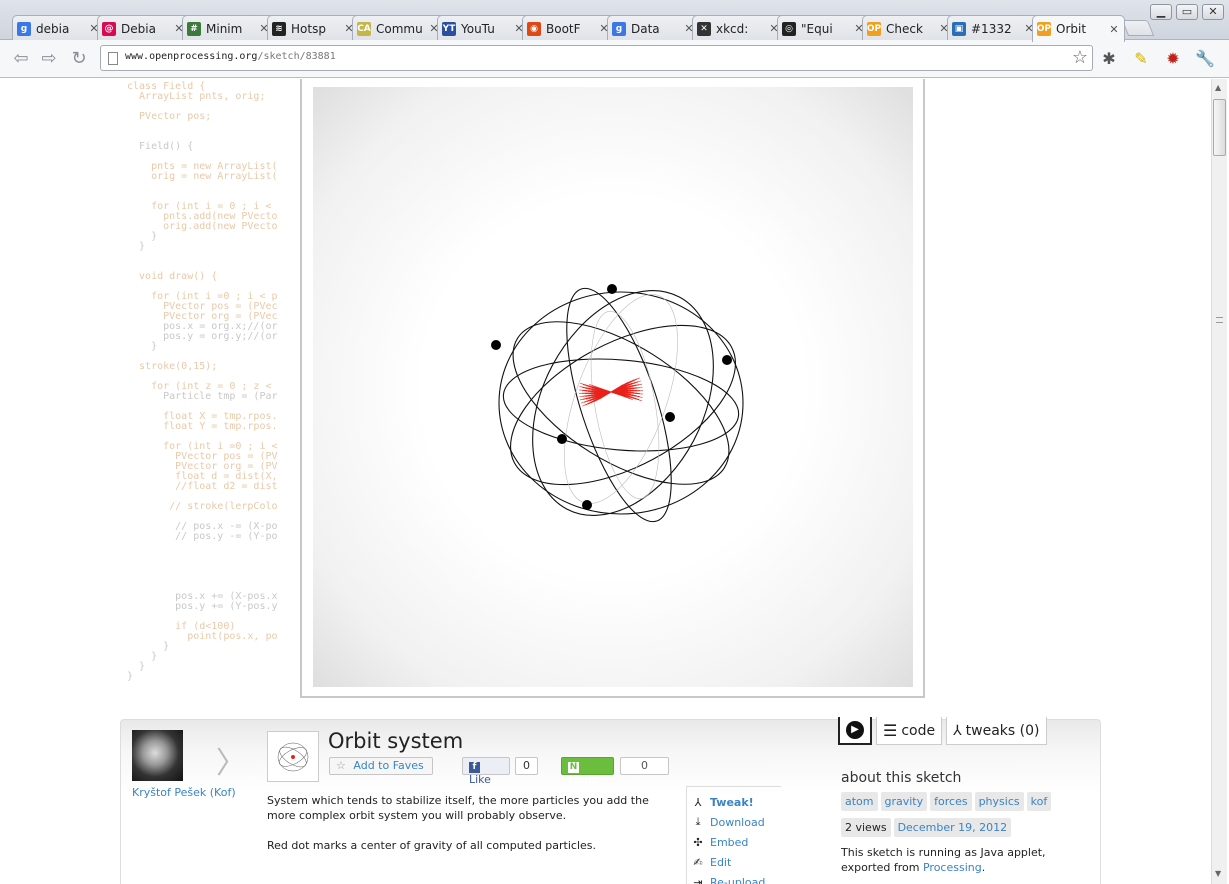 This screenshot has height=884, width=1229. I want to click on action-label: Edit, so click(721, 862).